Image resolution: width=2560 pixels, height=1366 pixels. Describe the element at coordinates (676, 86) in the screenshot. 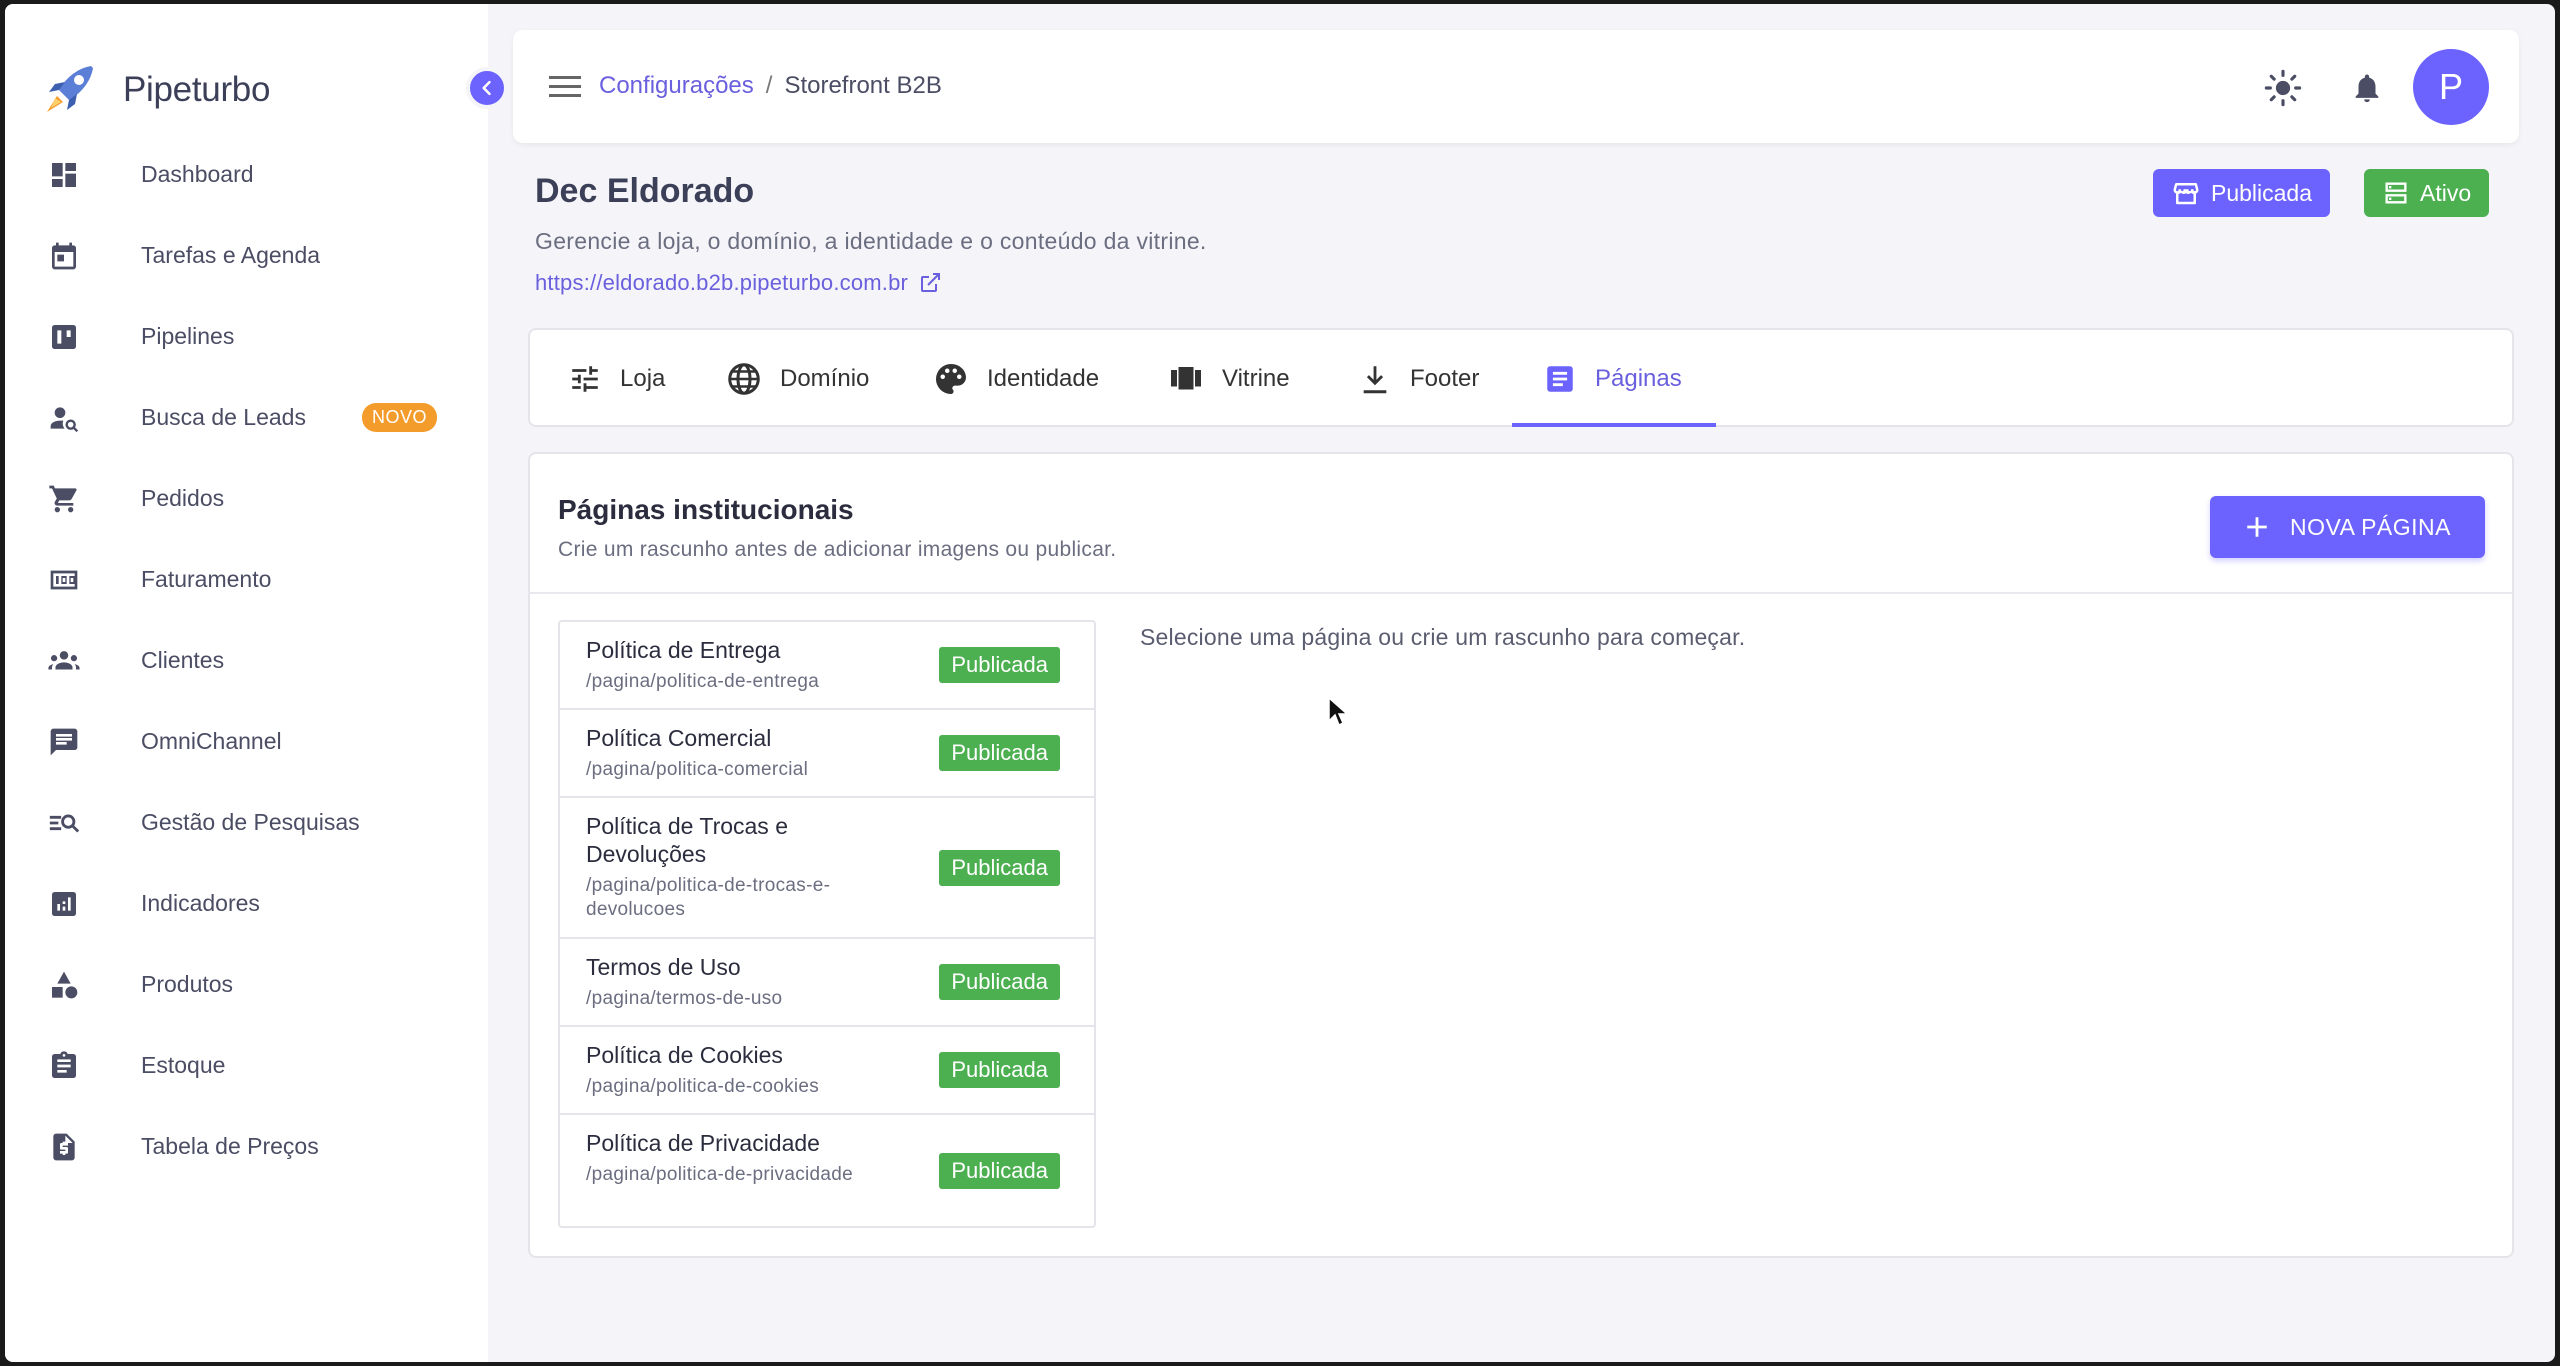

I see `breadcrumb-link-configuracoes: Configurações` at that location.